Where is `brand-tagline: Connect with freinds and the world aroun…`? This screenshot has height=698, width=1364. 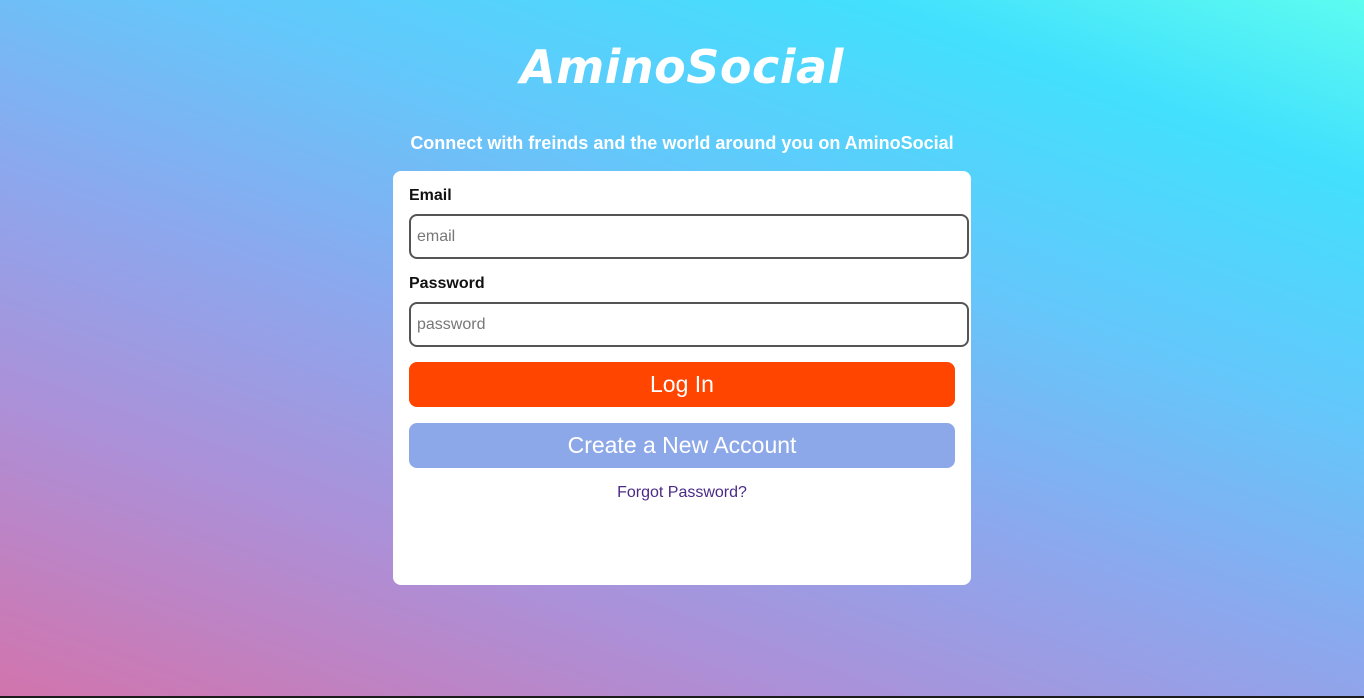
brand-tagline: Connect with freinds and the world aroun… is located at coordinates (682, 143).